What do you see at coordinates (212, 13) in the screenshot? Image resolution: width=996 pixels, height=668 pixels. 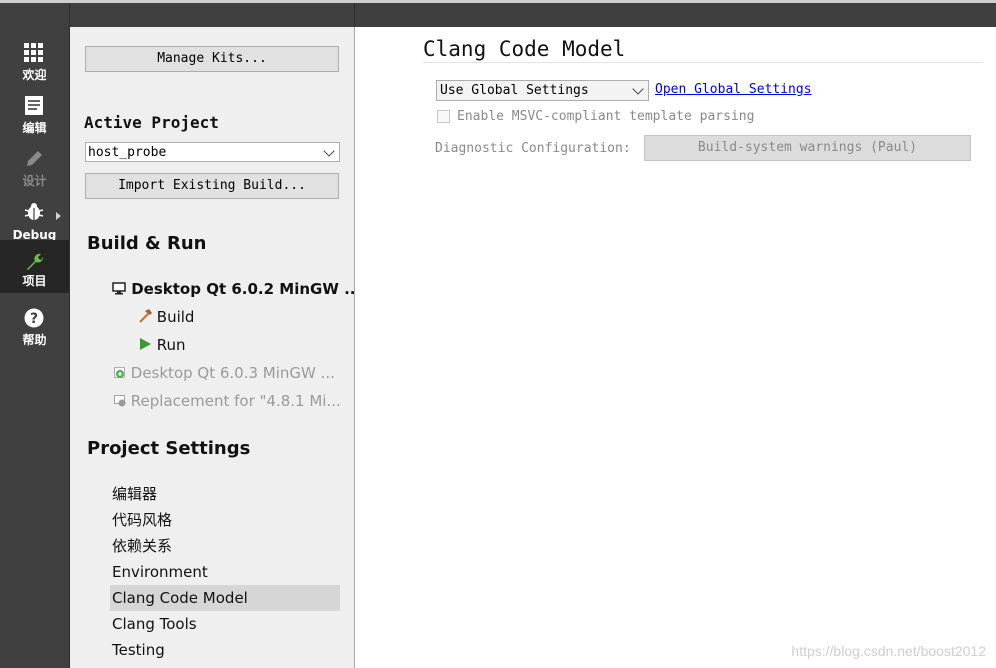 I see `title-bar-navigator-segment` at bounding box center [212, 13].